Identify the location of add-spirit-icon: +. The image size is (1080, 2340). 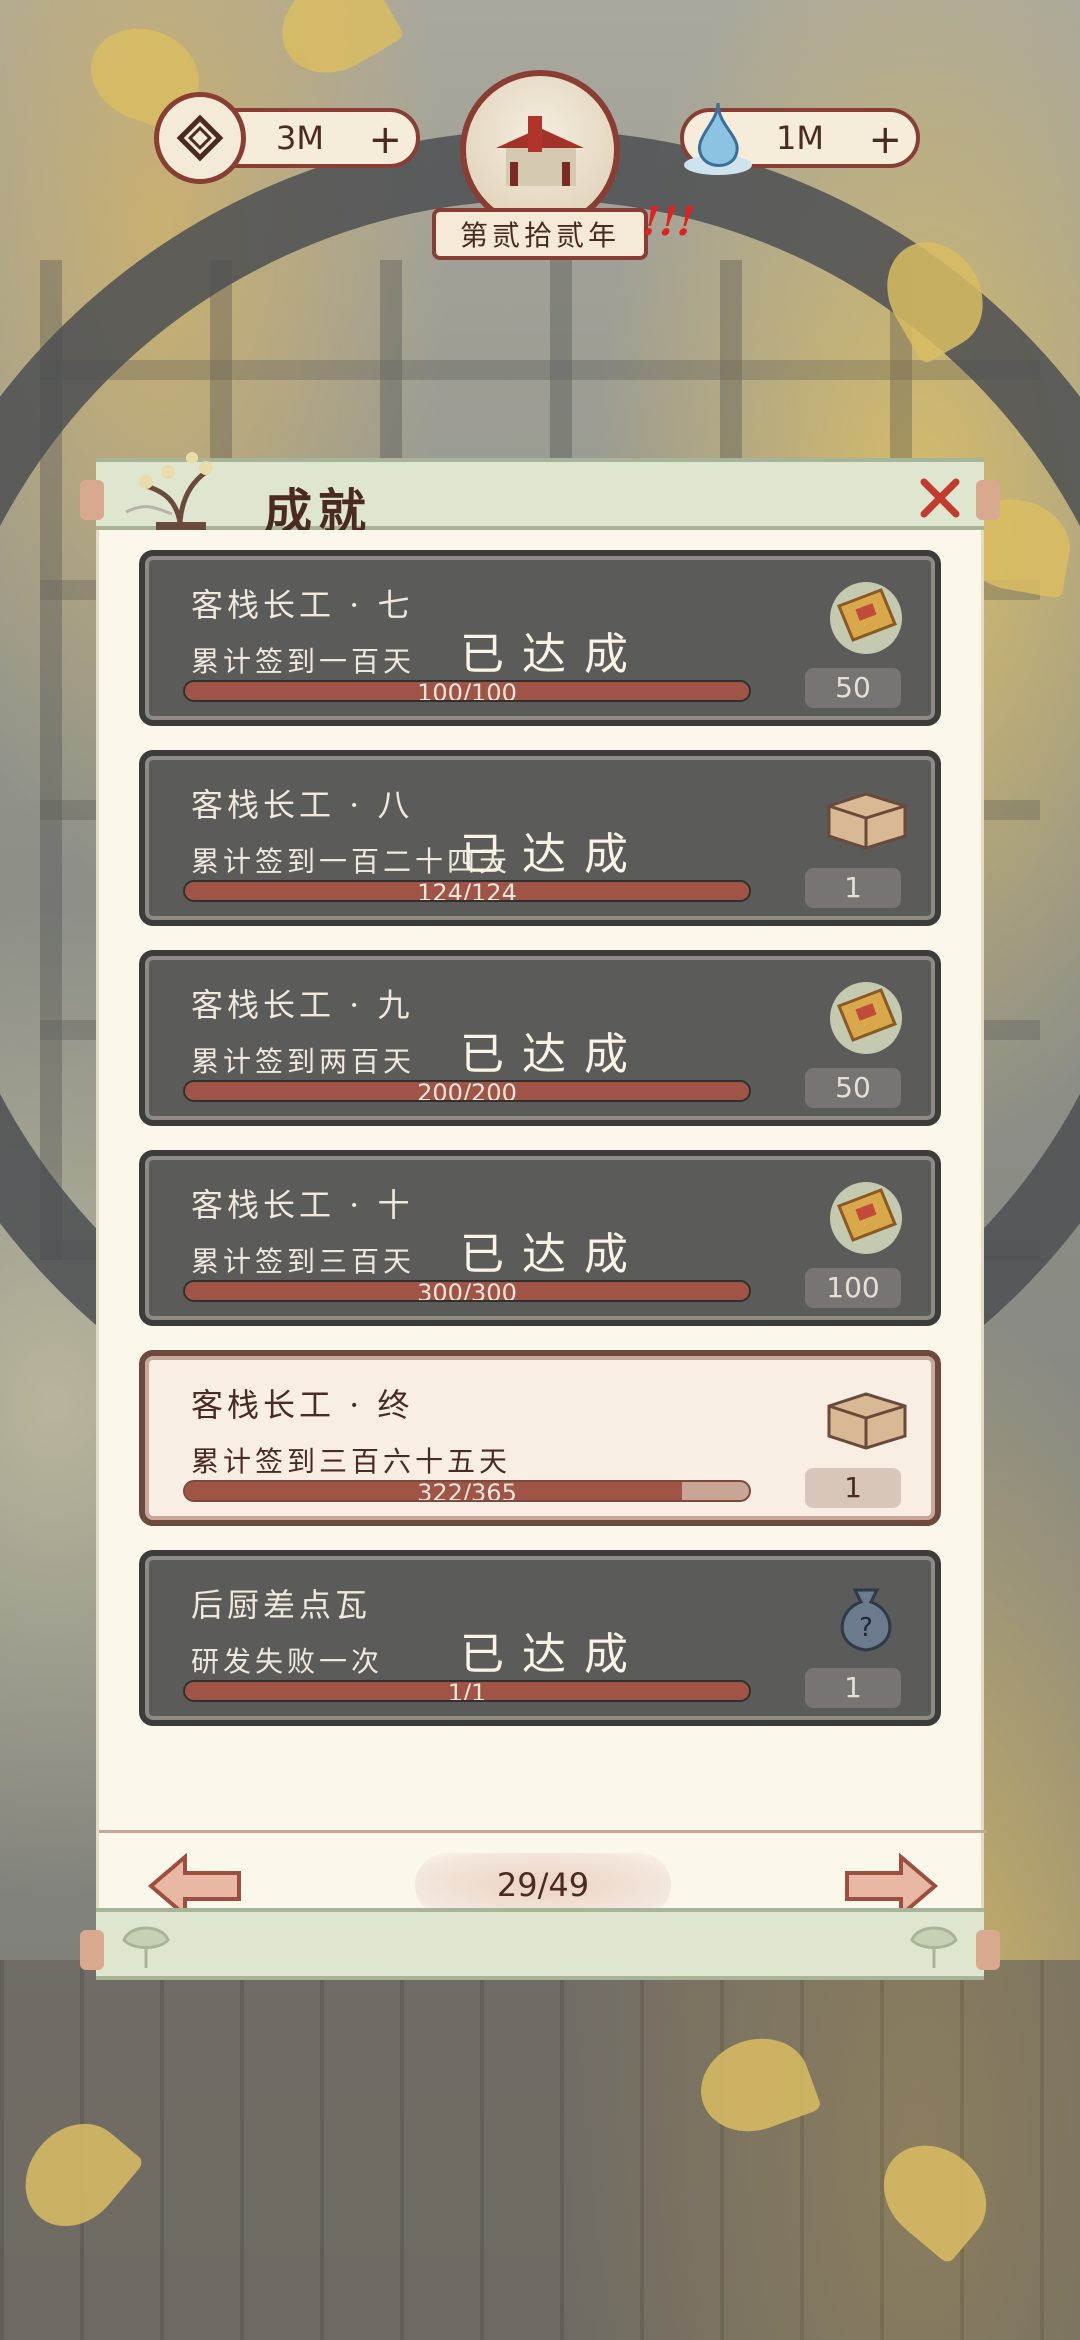
(885, 140).